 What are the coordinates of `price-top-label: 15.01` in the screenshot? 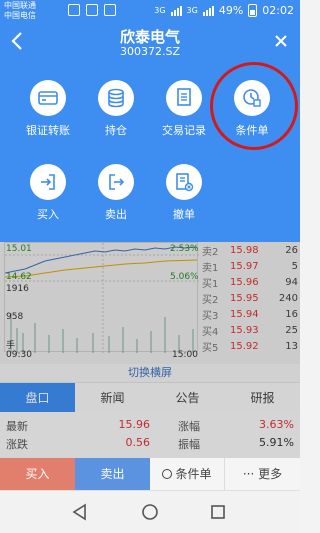 It's located at (19, 249).